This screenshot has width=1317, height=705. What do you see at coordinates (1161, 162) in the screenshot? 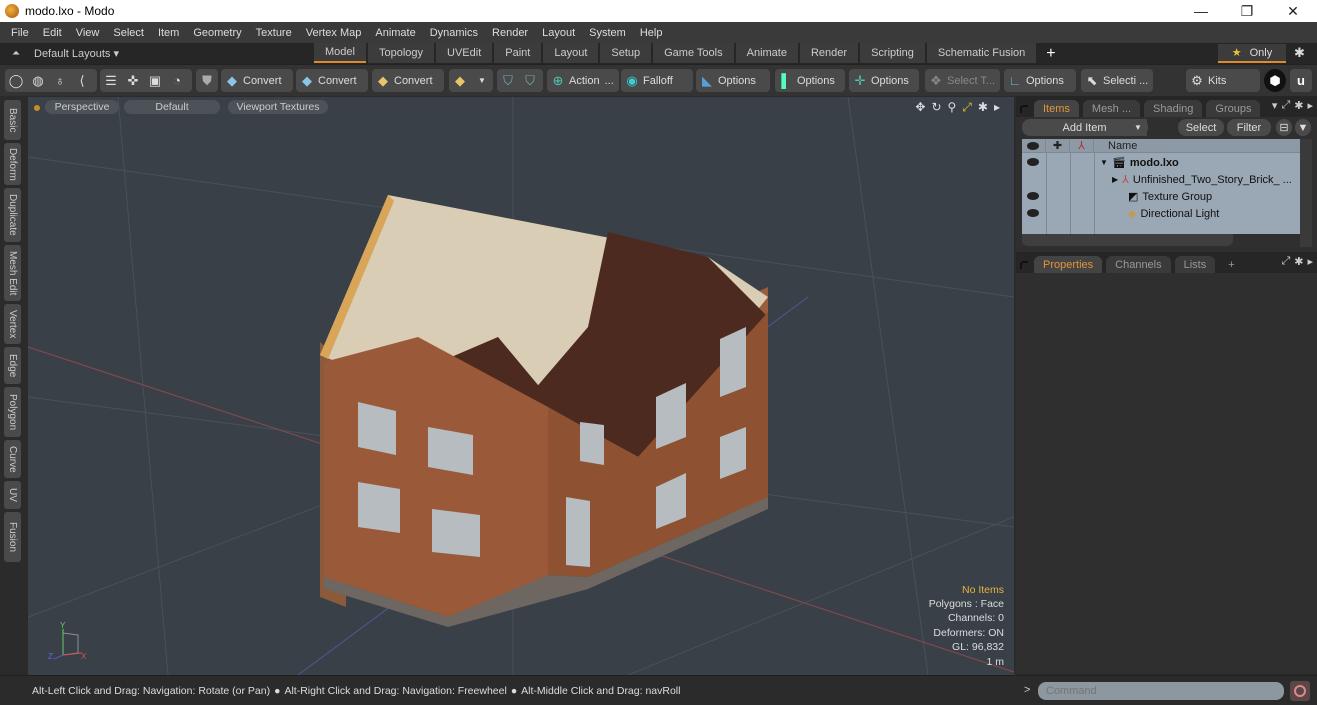
I see `list-item: ▼ 🎬︎ modo.lxo` at bounding box center [1161, 162].